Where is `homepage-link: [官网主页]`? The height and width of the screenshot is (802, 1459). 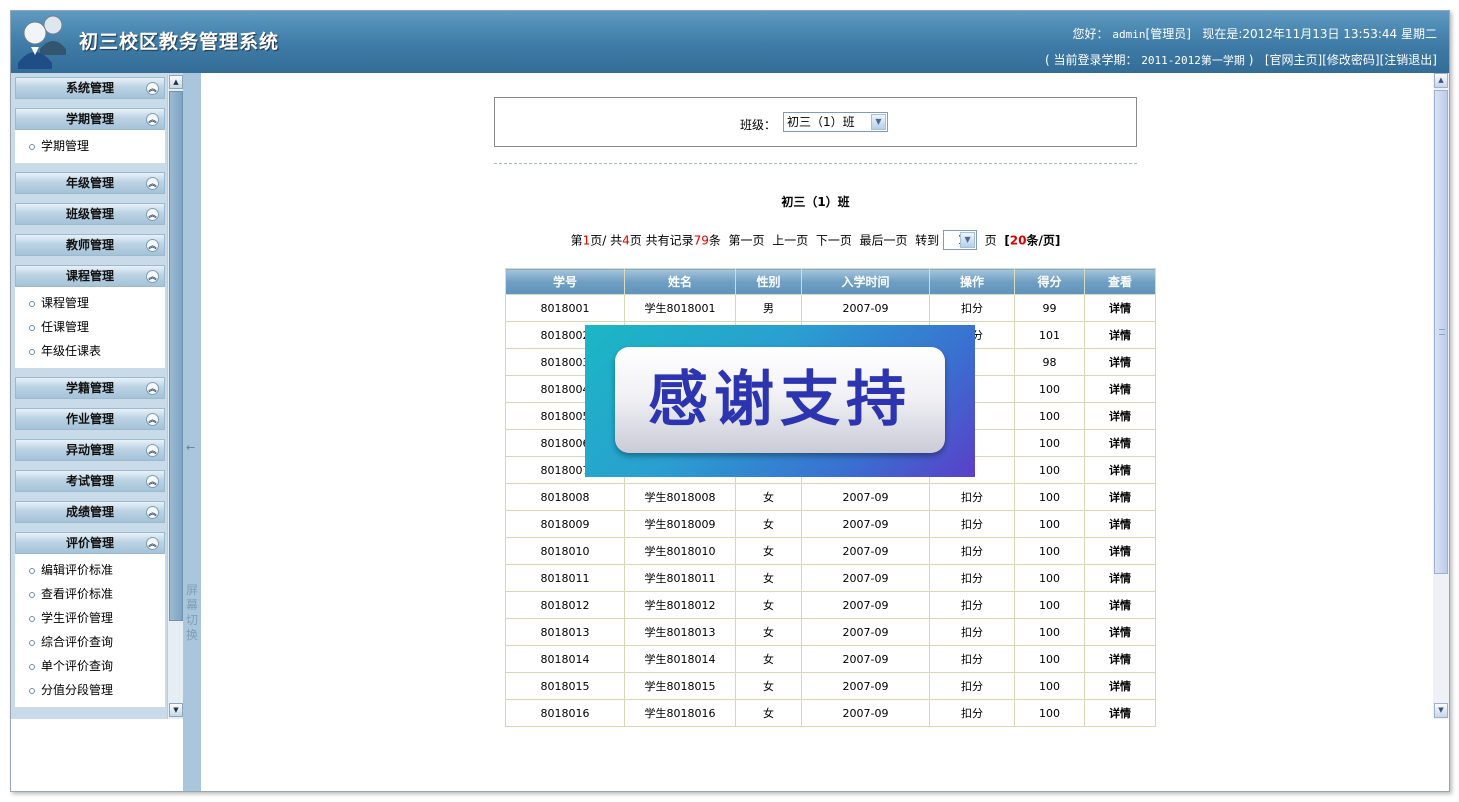 homepage-link: [官网主页] is located at coordinates (1293, 60).